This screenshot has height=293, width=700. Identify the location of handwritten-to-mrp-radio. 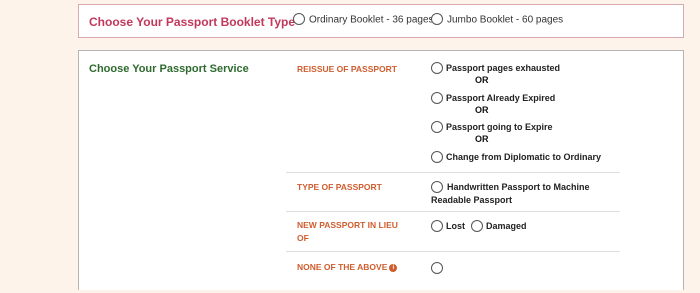
(437, 187).